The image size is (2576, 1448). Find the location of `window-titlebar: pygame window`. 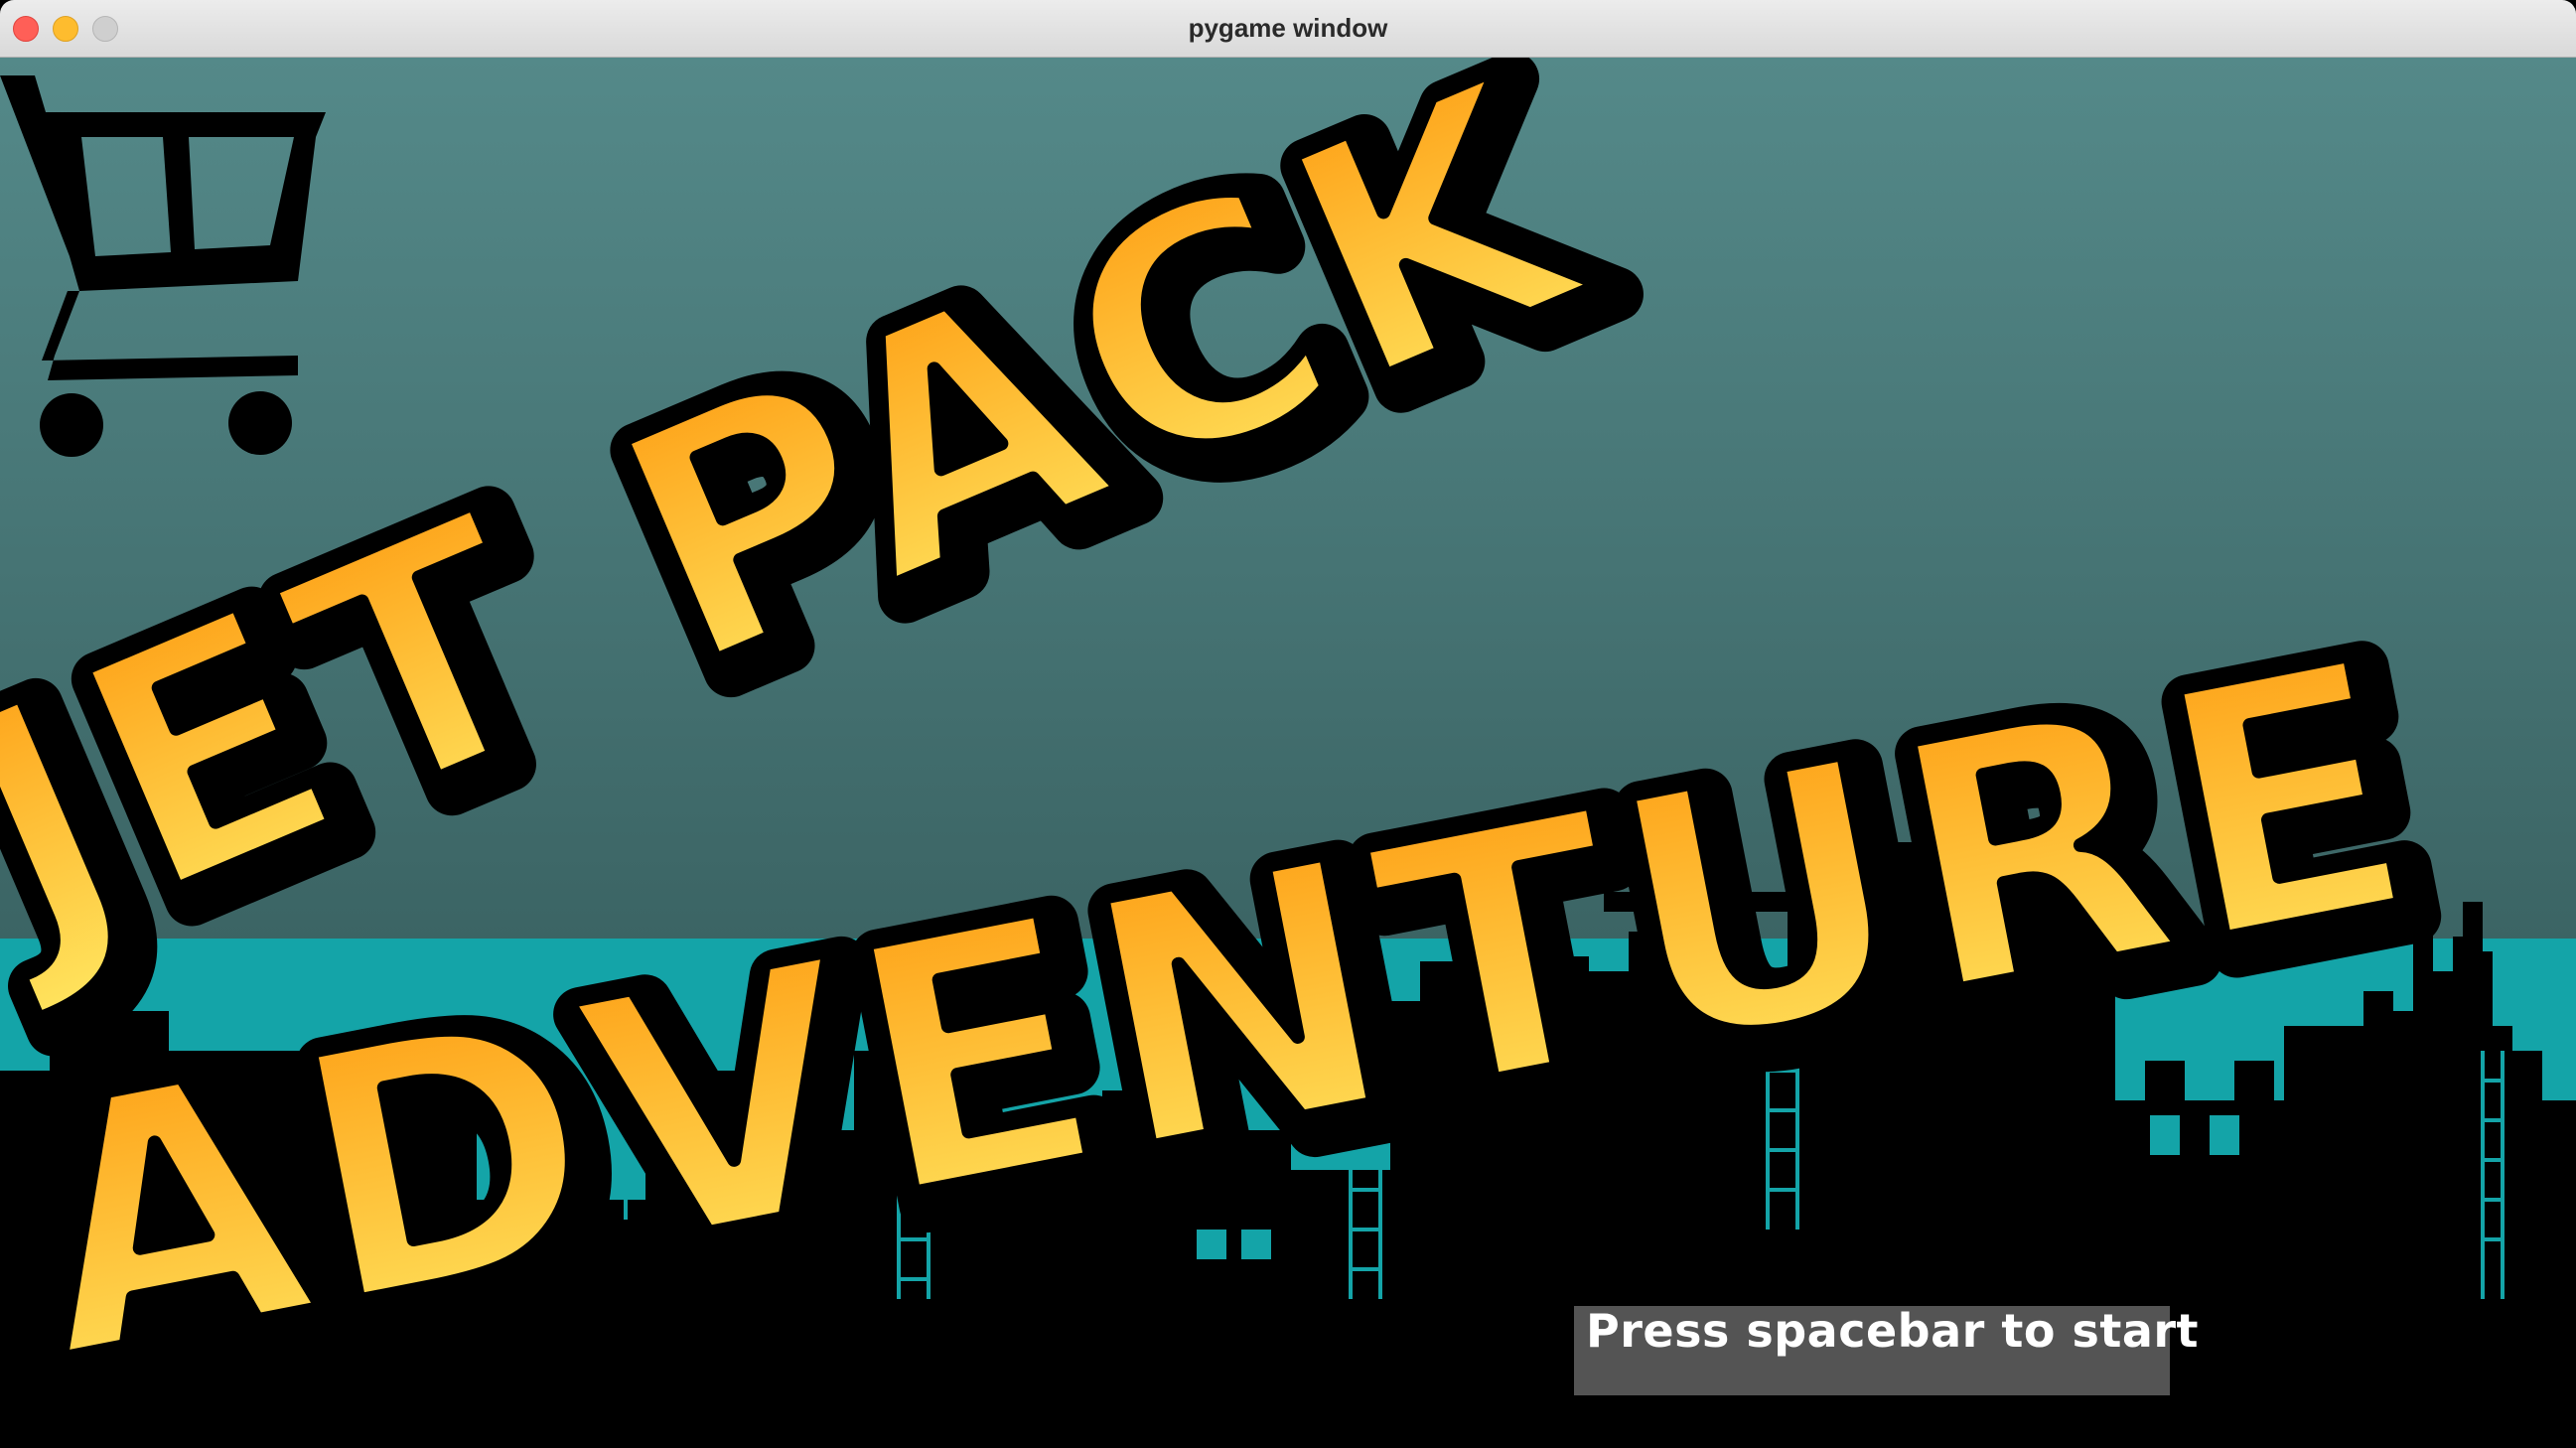

window-titlebar: pygame window is located at coordinates (1288, 29).